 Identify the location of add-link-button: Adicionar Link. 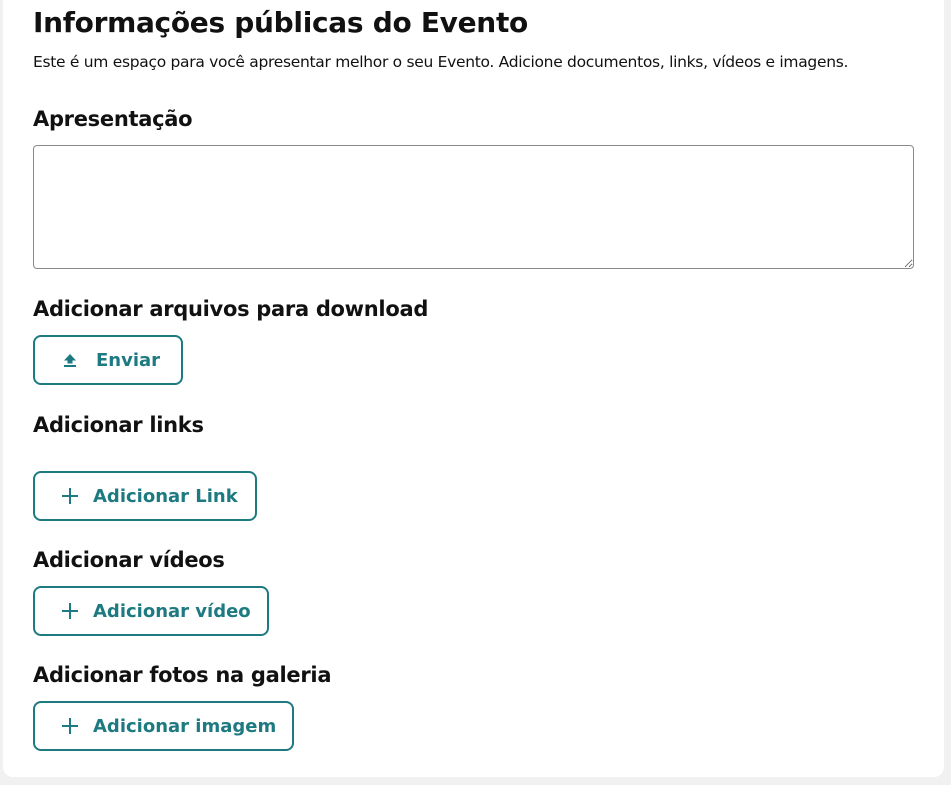
(145, 496).